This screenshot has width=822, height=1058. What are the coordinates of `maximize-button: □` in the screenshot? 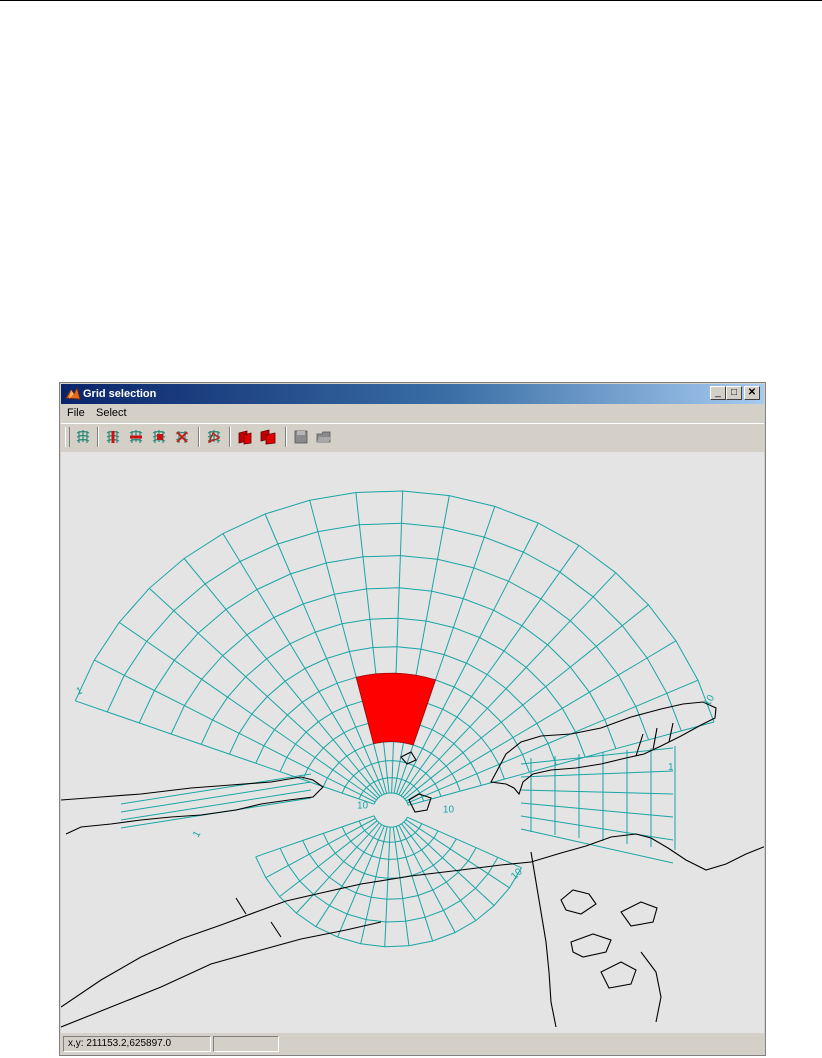 It's located at (734, 393).